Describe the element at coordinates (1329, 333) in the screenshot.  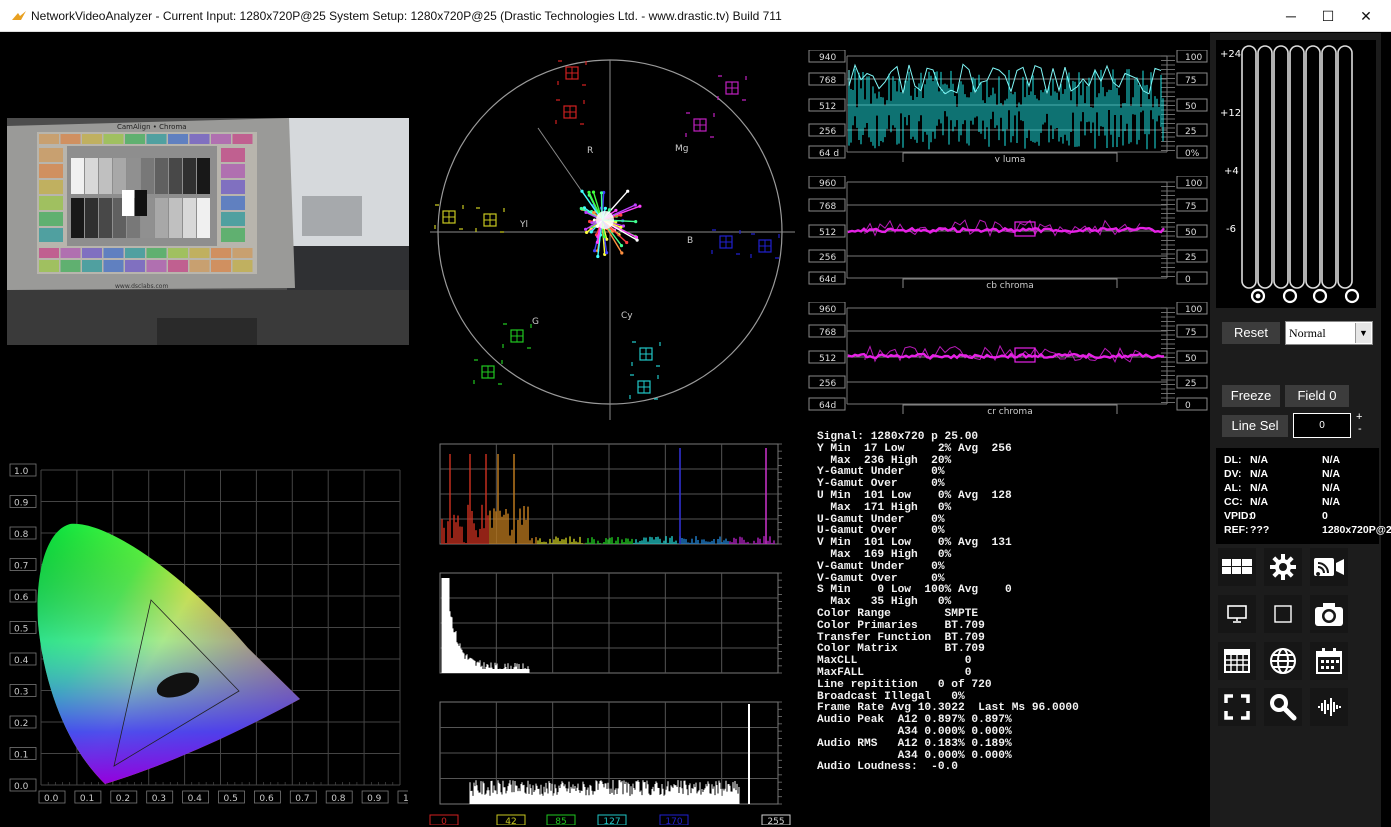
I see `mode-select: Normal ▼` at that location.